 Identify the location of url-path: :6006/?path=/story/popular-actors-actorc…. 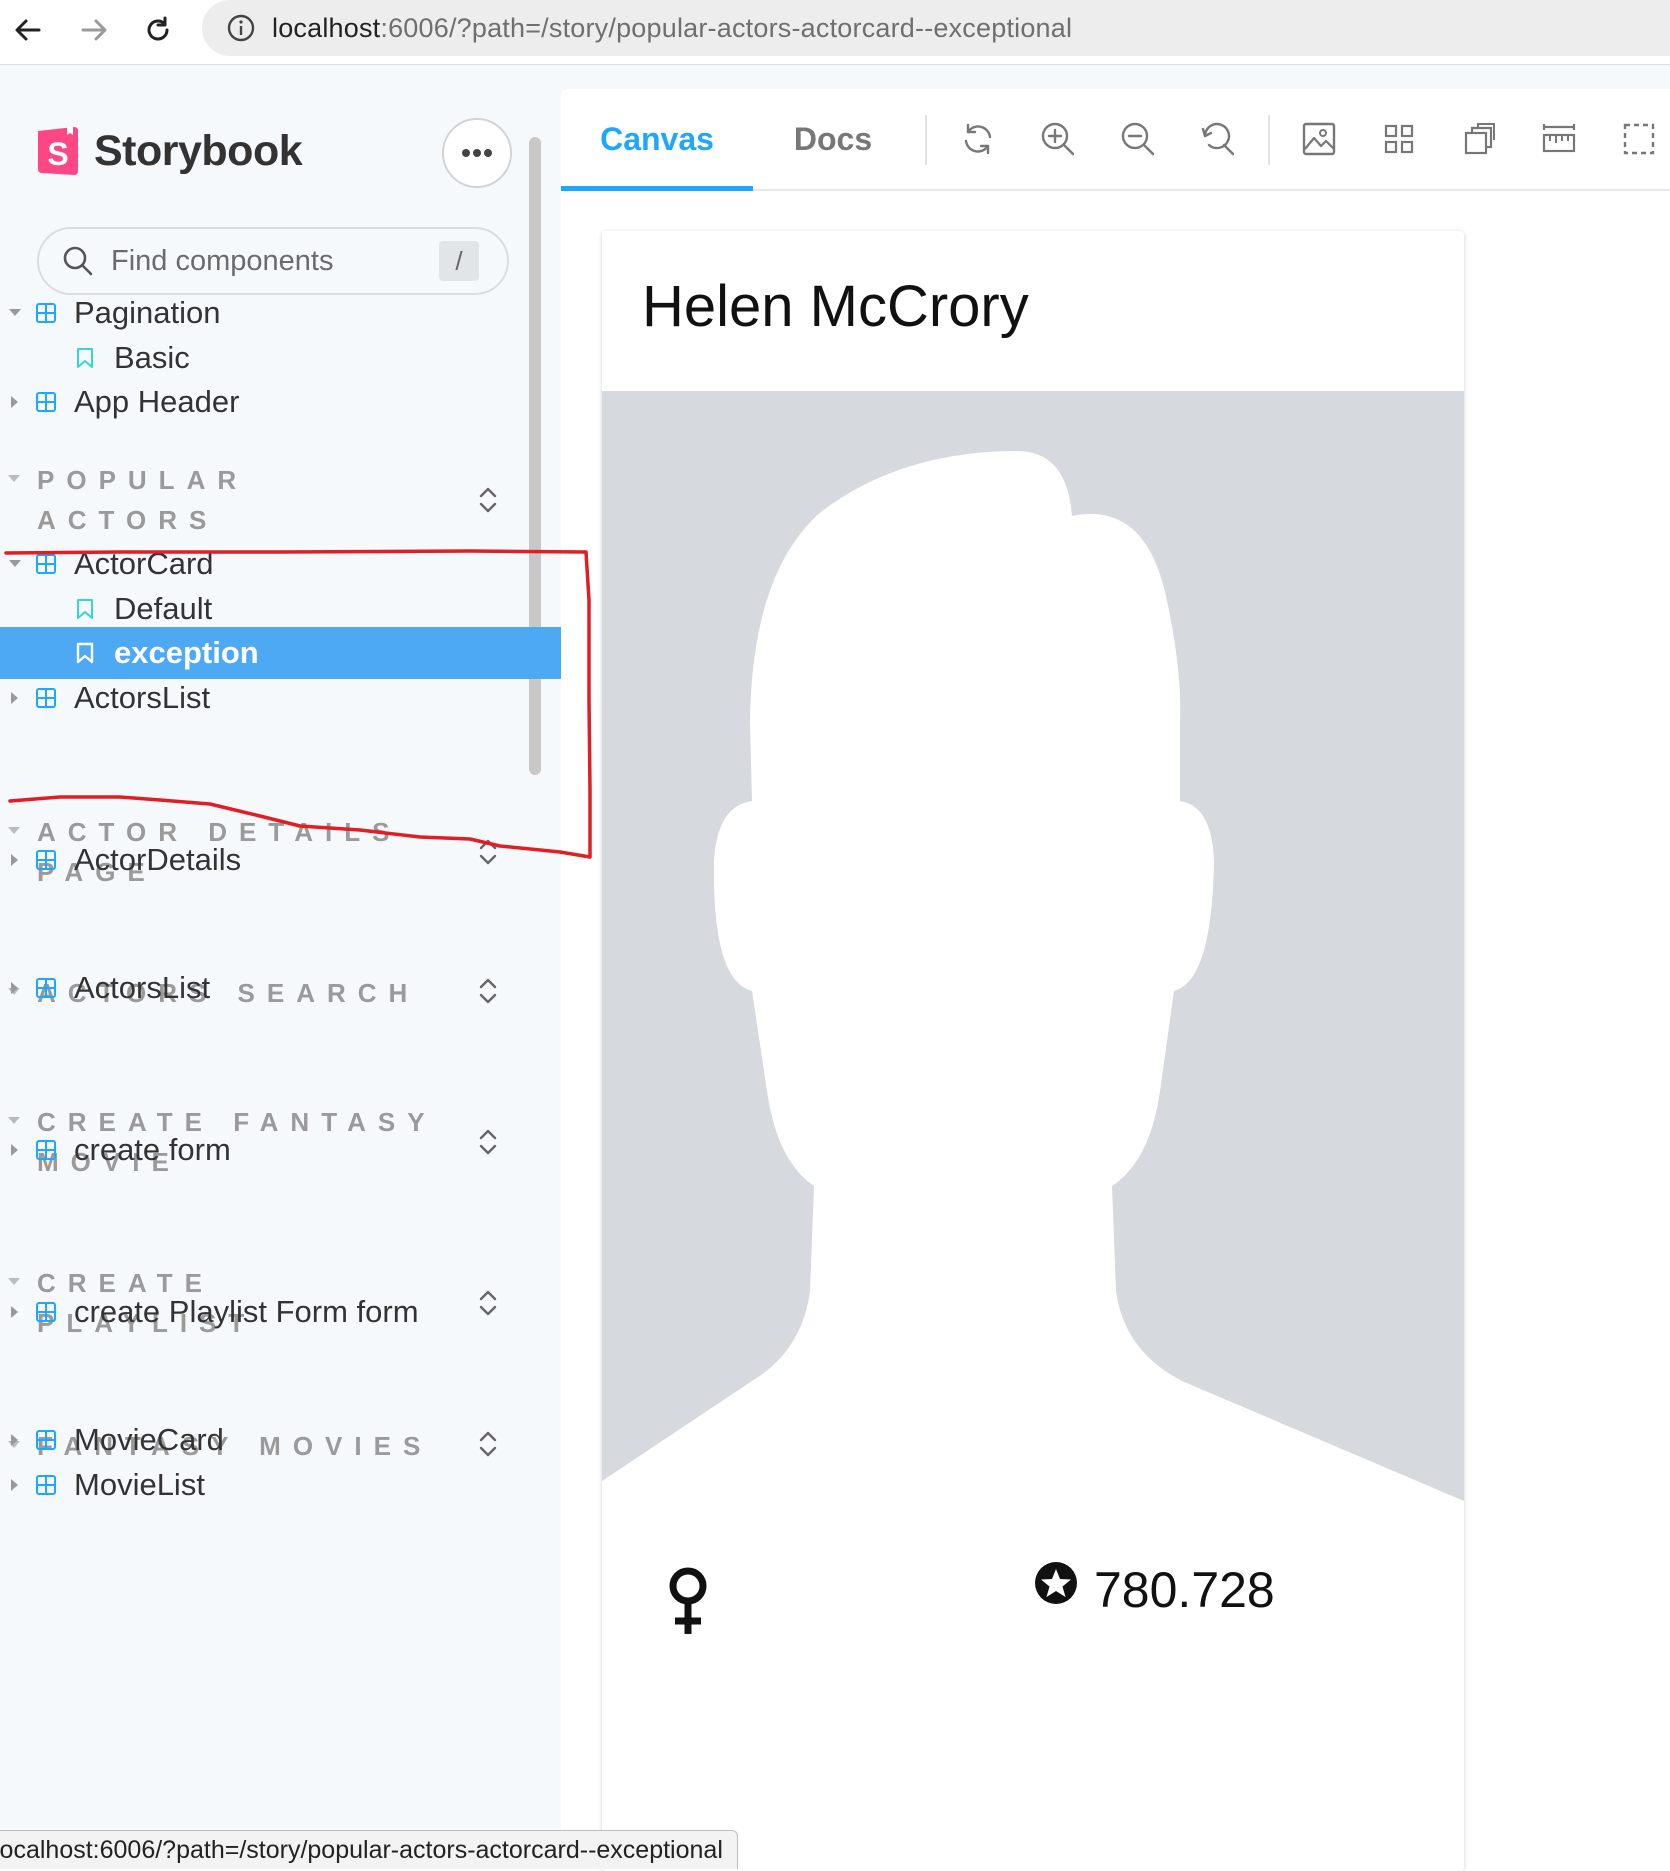
(726, 27).